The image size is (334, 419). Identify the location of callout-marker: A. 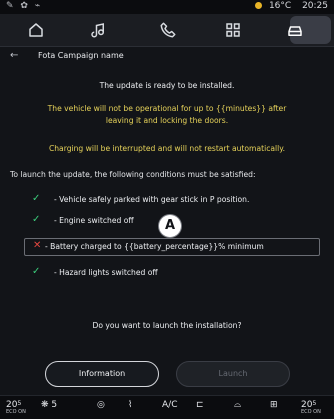
(170, 226).